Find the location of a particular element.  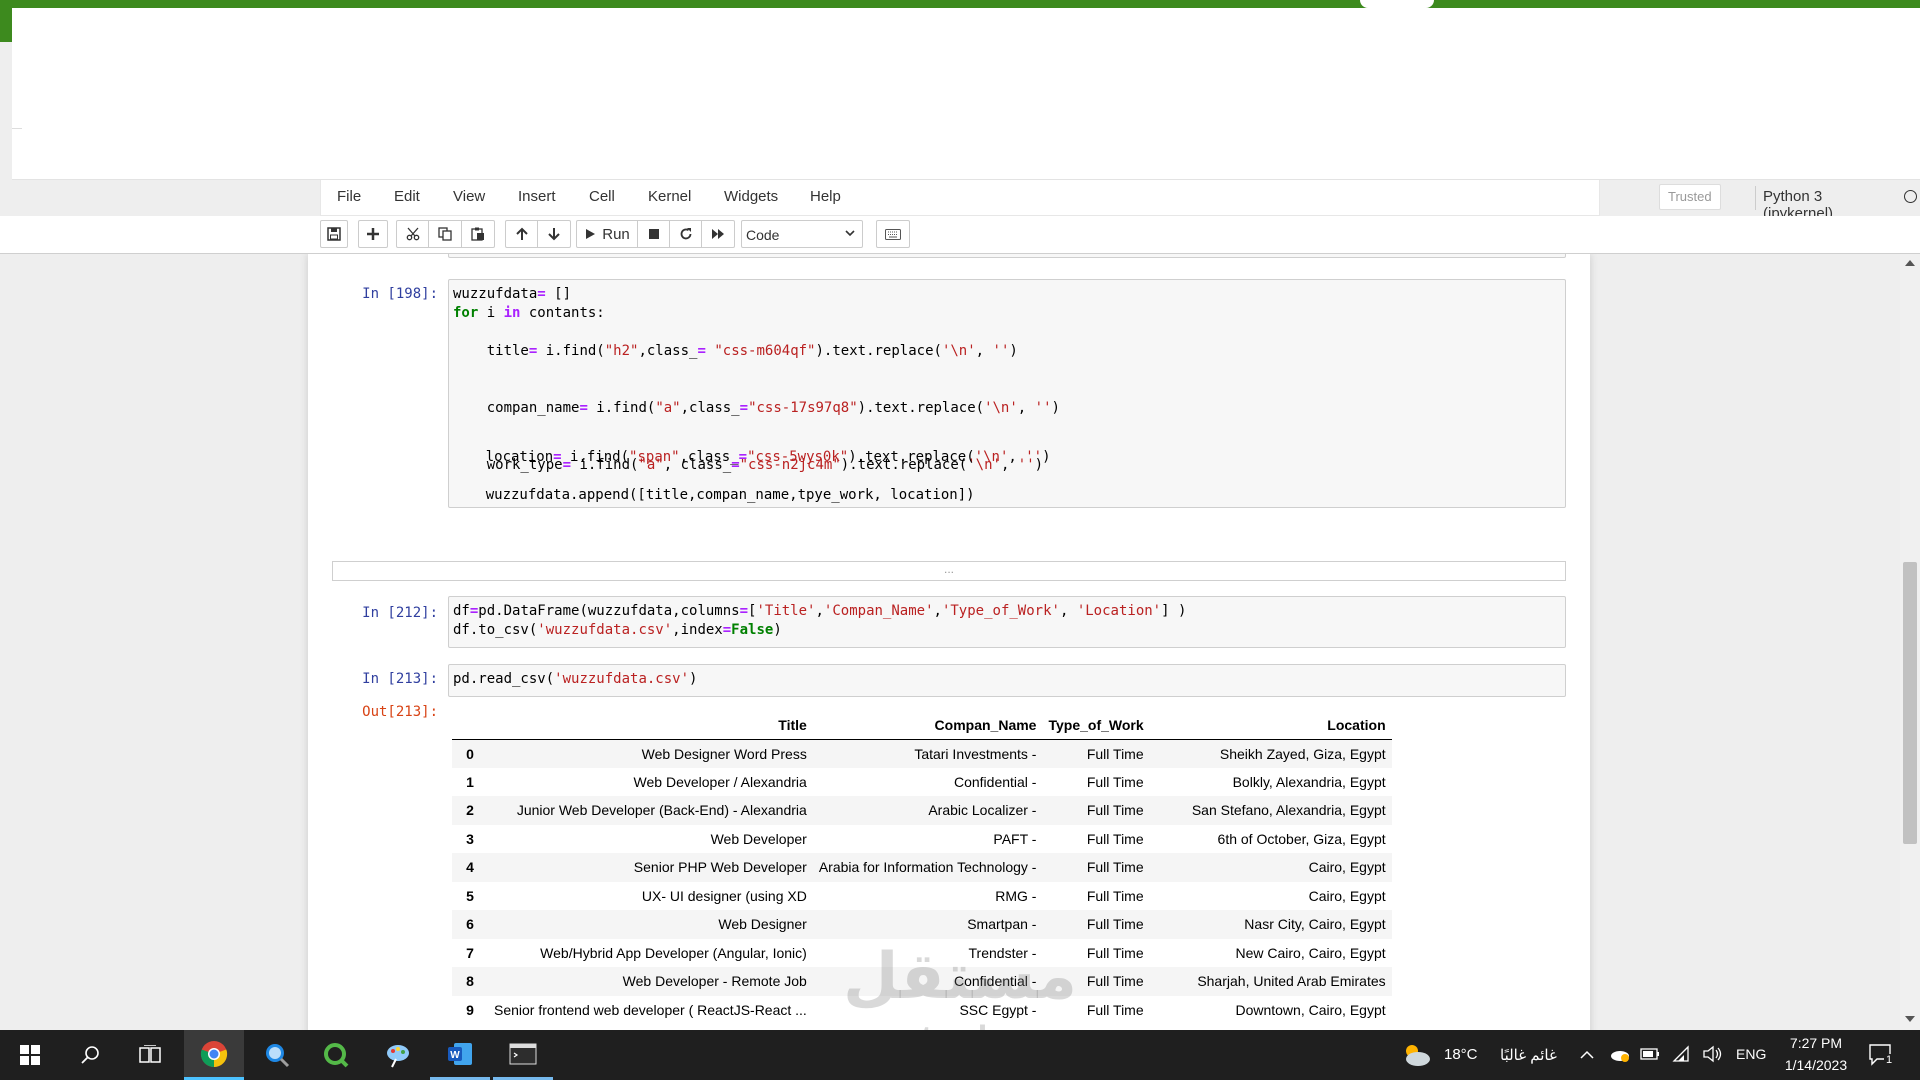

qlik-icon is located at coordinates (336, 1055).